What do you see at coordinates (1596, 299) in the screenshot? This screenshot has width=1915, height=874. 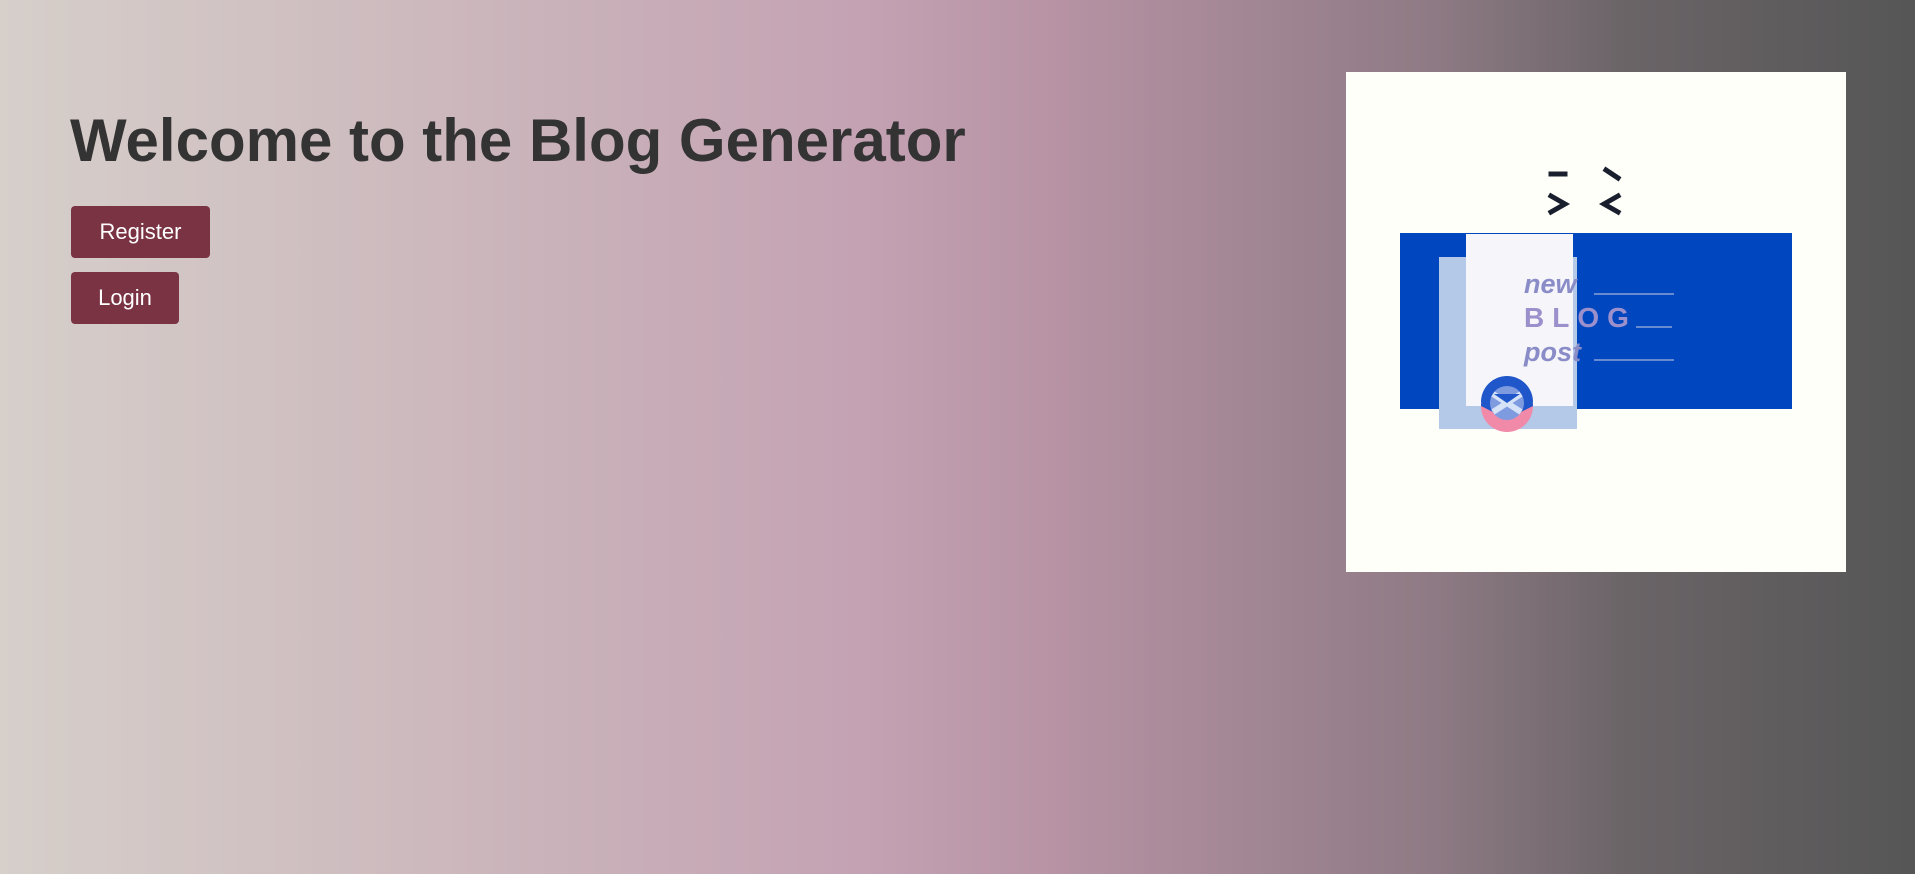 I see `blog-illustration-graphic: new BLOG post` at bounding box center [1596, 299].